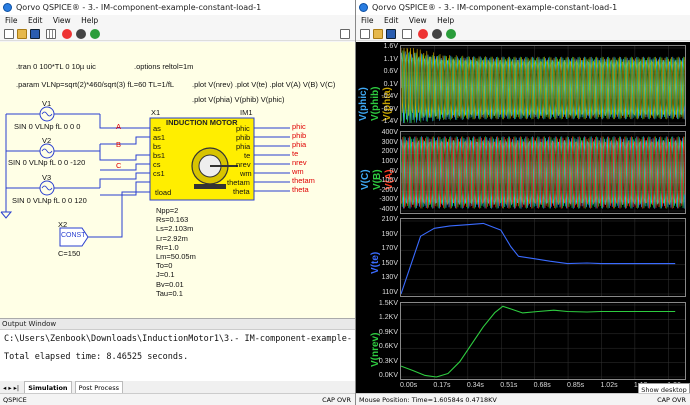 The image size is (690, 405). Describe the element at coordinates (389, 142) in the screenshot. I see `y-tick-label: 300V` at that location.